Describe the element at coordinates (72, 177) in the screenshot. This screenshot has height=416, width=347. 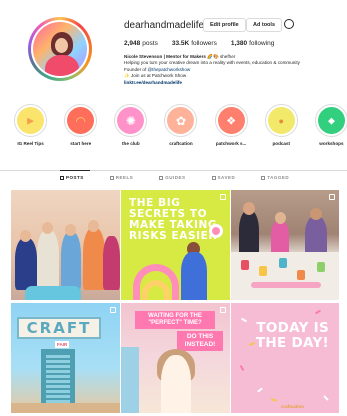
I see `tab-posts: POSTS` at that location.